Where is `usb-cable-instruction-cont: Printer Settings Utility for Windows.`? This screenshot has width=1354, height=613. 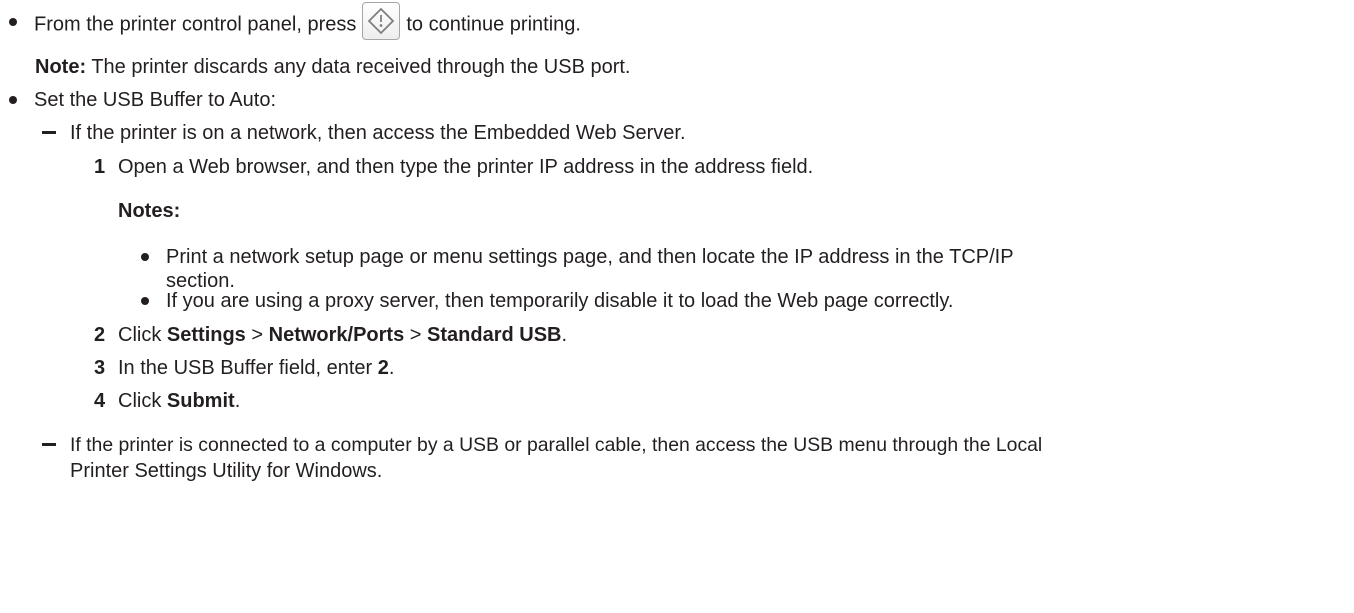 usb-cable-instruction-cont: Printer Settings Utility for Windows. is located at coordinates (226, 471).